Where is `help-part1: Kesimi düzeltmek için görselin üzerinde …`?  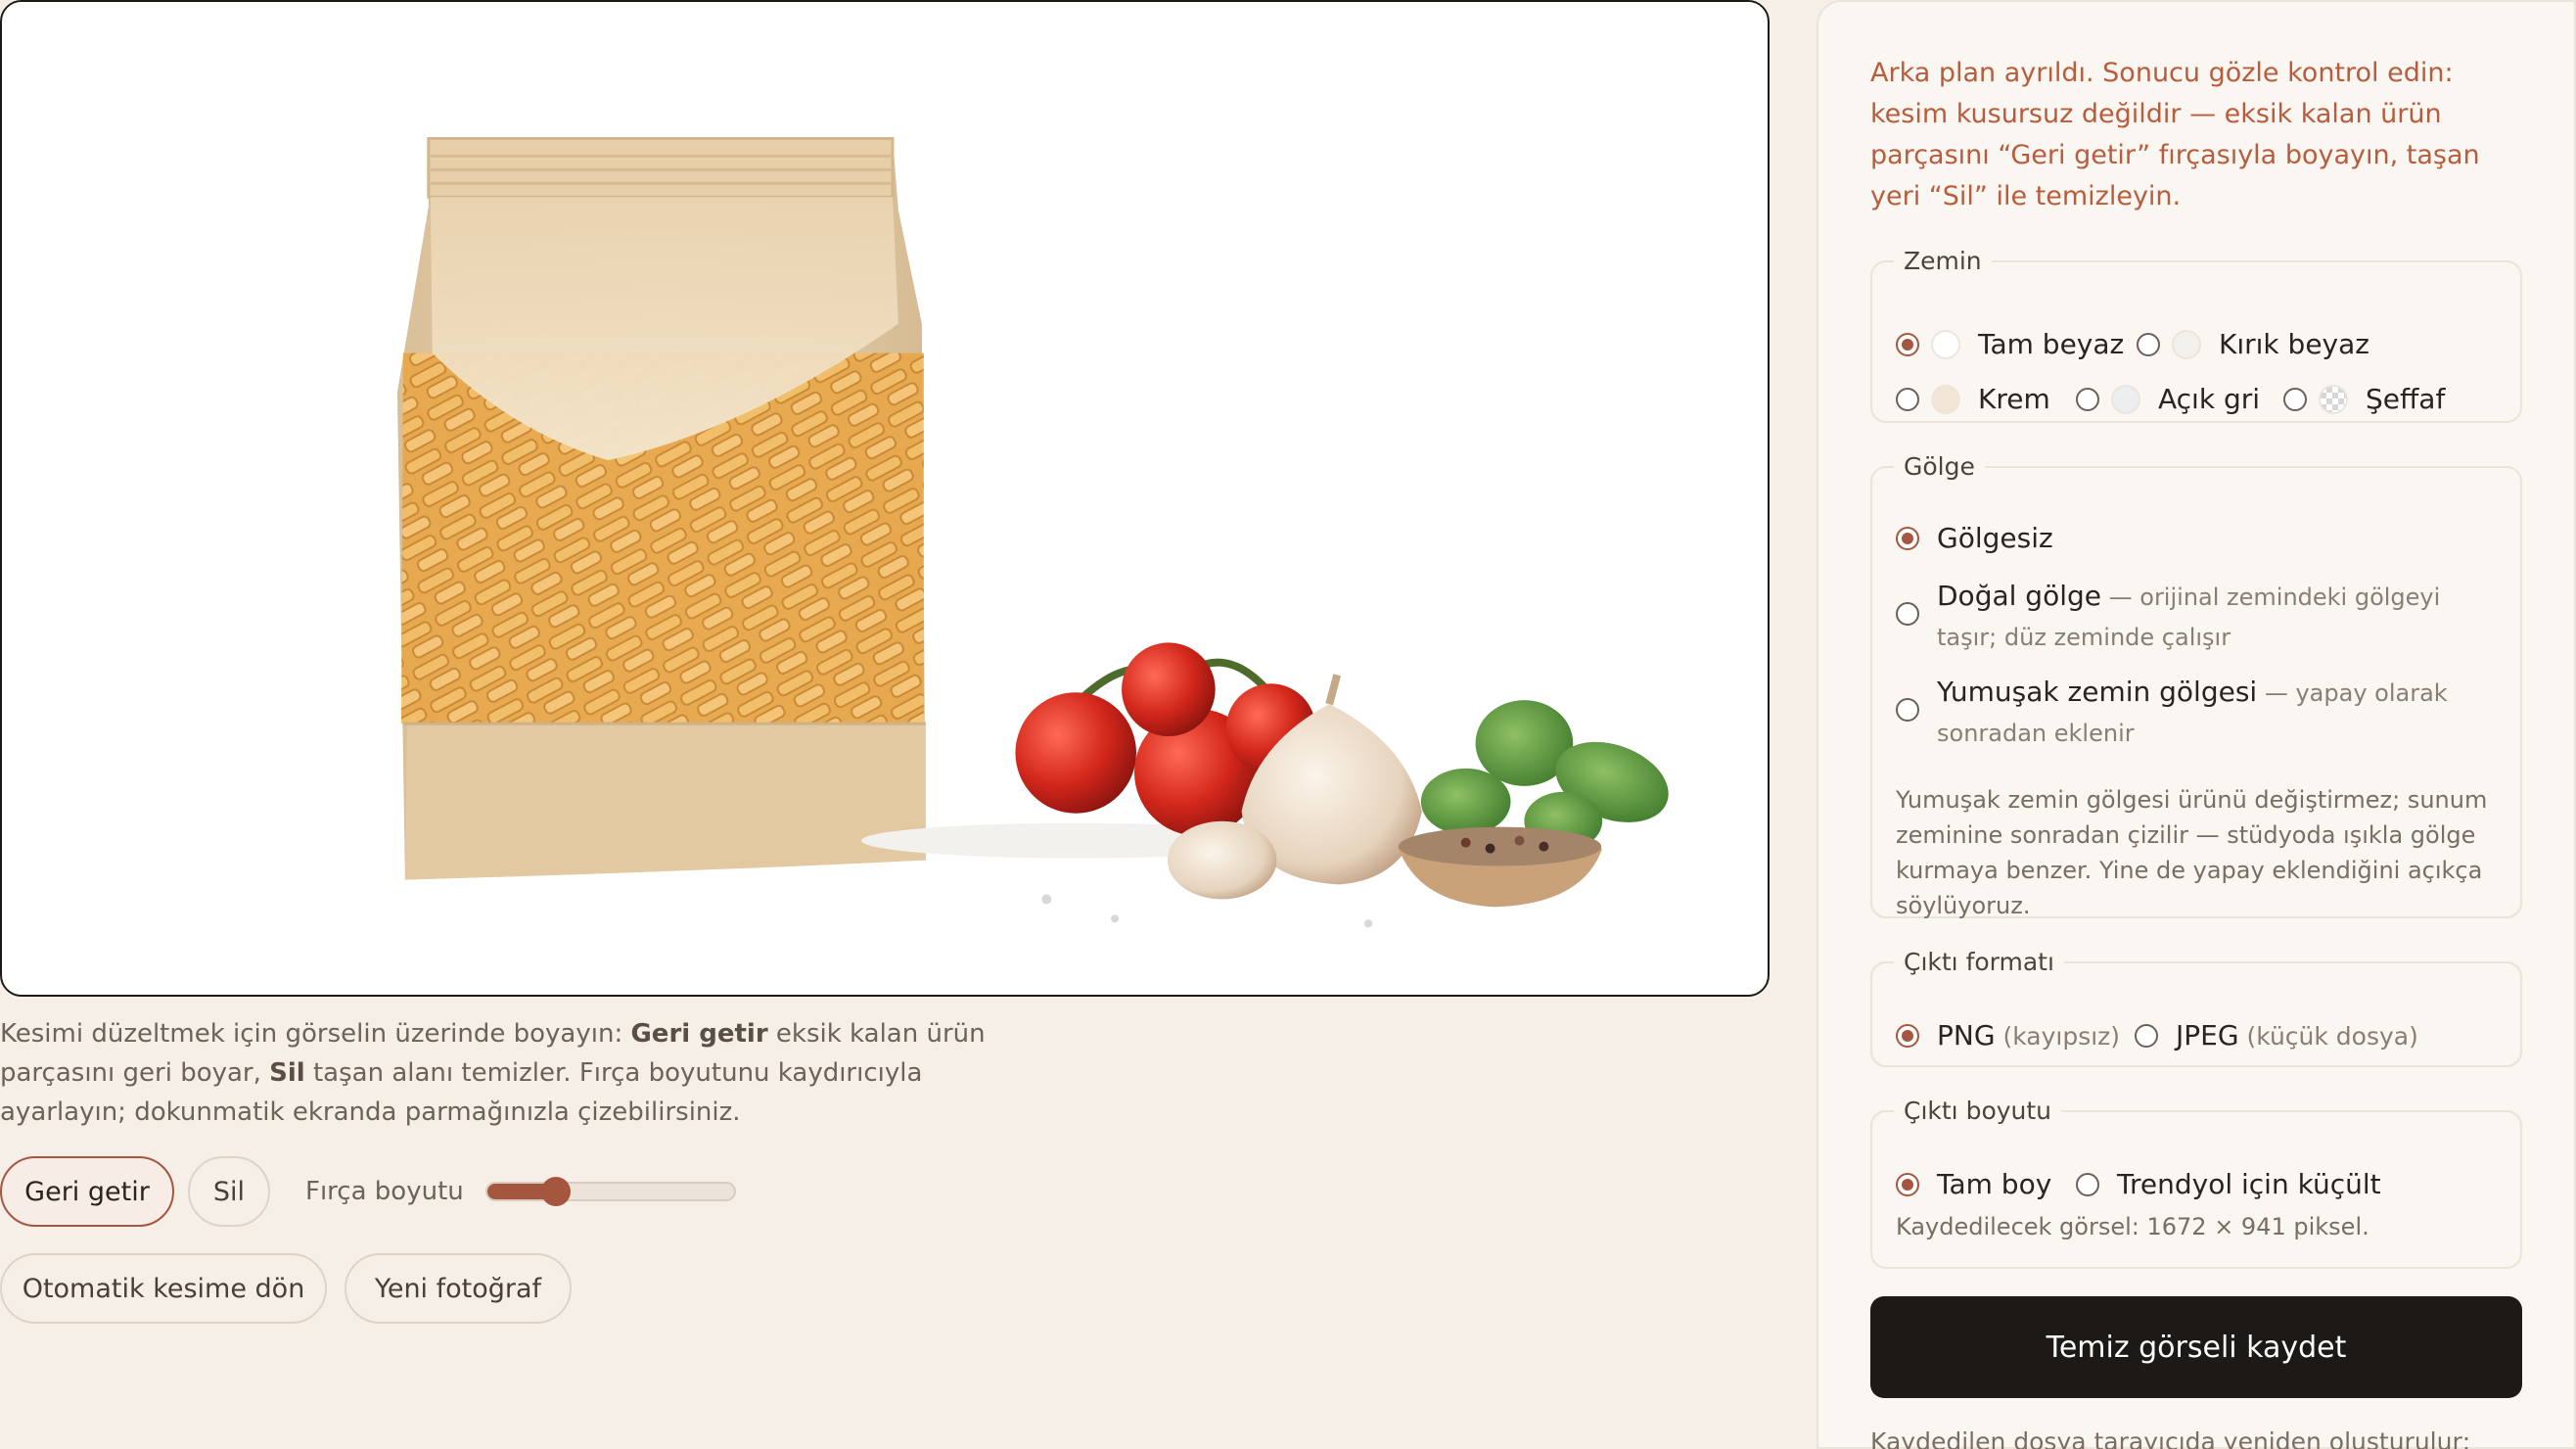
help-part1: Kesimi düzeltmek için görselin üzerinde … is located at coordinates (315, 1034).